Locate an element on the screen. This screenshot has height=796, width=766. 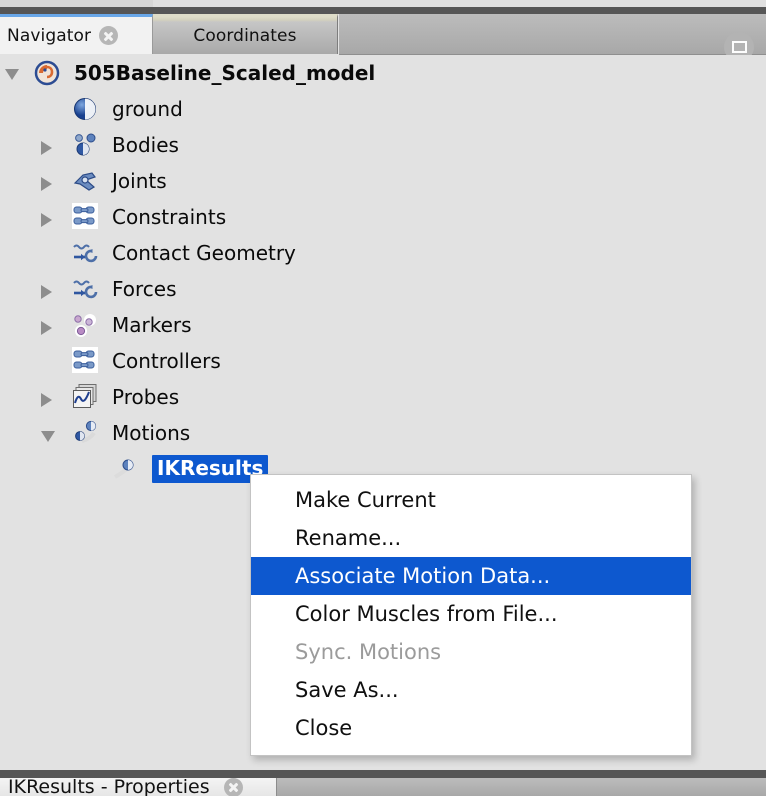
tree-label-bodies: Bodies is located at coordinates (145, 145).